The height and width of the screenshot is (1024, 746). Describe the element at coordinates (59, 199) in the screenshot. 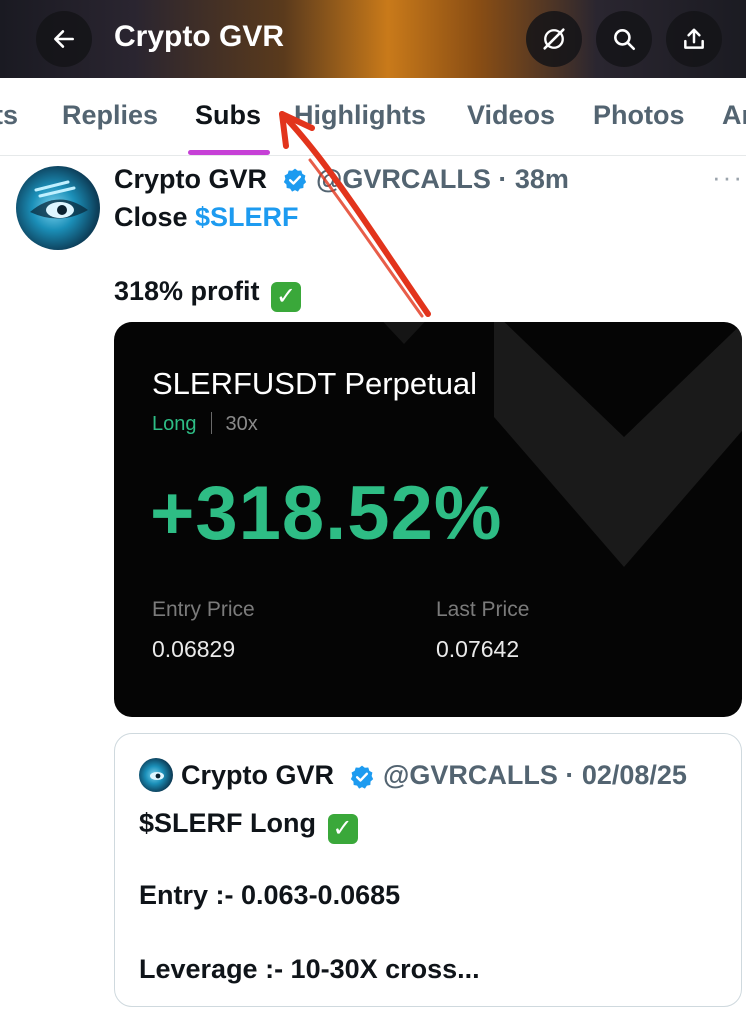

I see `avatar-eye-icon` at that location.